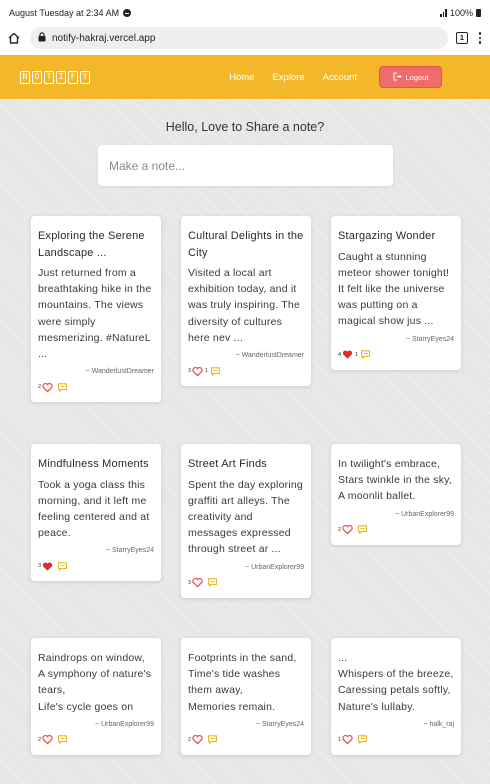 The height and width of the screenshot is (784, 490). Describe the element at coordinates (104, 38) in the screenshot. I see `url-text: notify-hakraj.vercel.app` at that location.